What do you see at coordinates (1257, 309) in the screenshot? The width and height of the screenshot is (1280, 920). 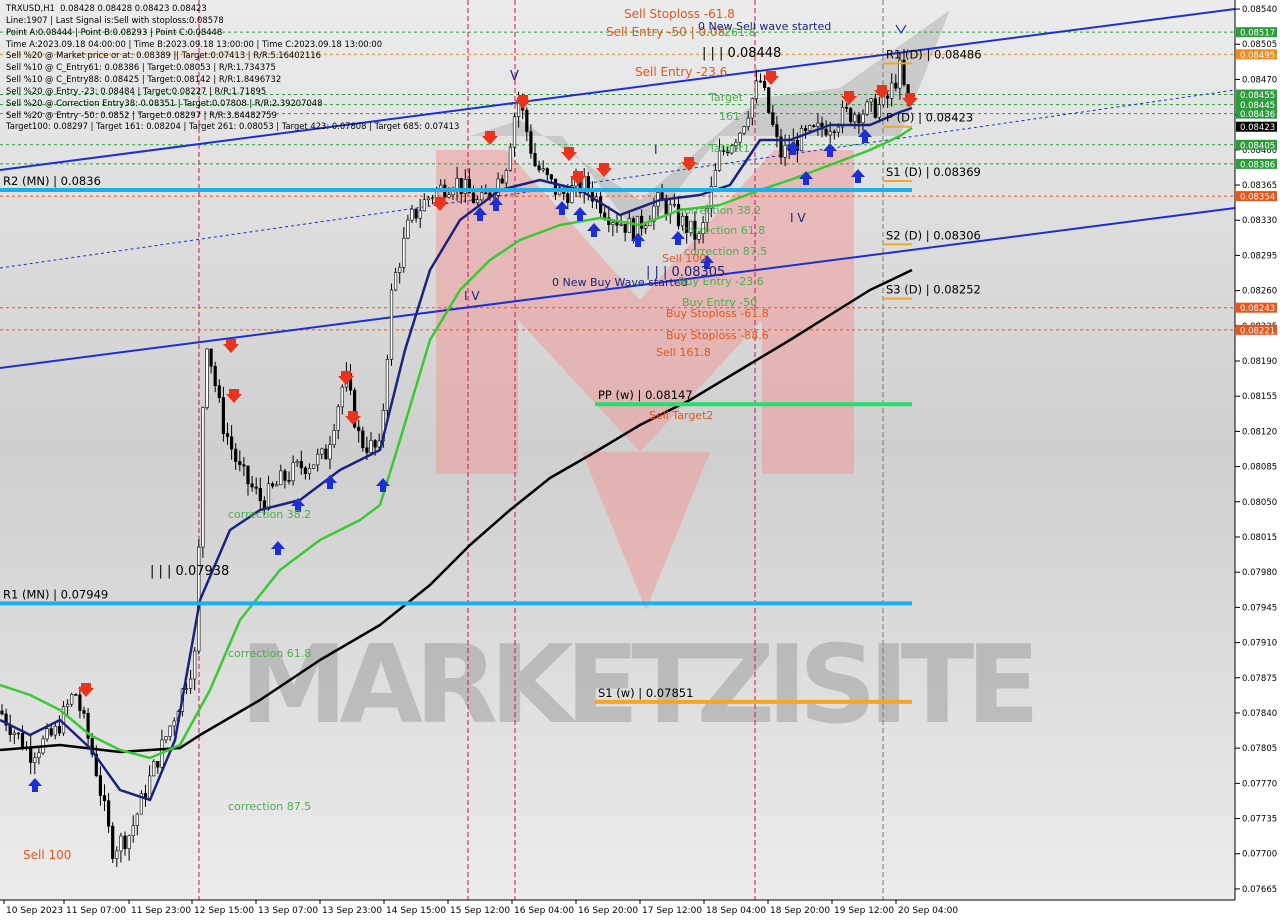 I see `price-badge-label: 0.08243` at bounding box center [1257, 309].